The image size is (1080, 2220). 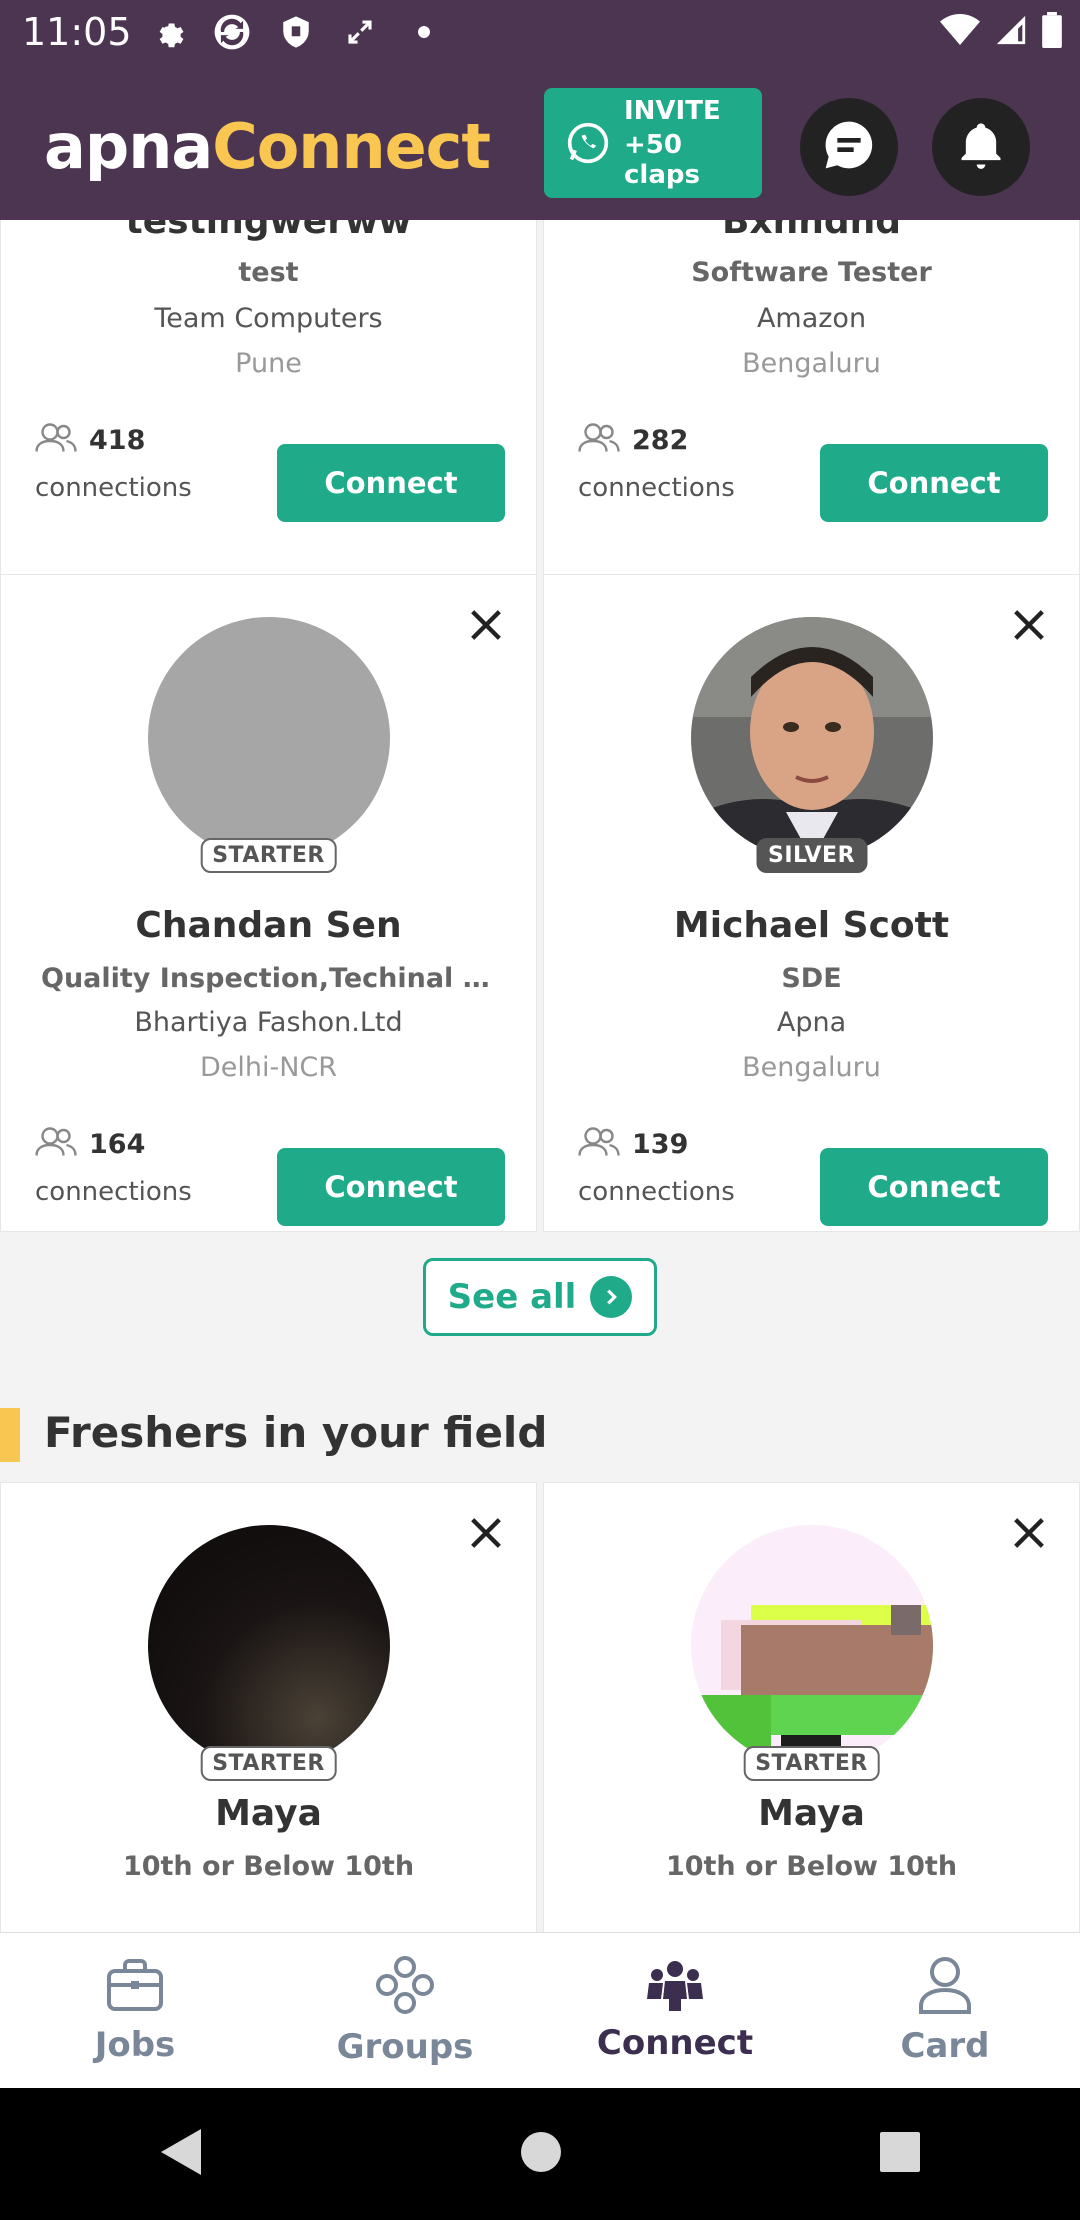 What do you see at coordinates (181, 2154) in the screenshot?
I see `back-icon` at bounding box center [181, 2154].